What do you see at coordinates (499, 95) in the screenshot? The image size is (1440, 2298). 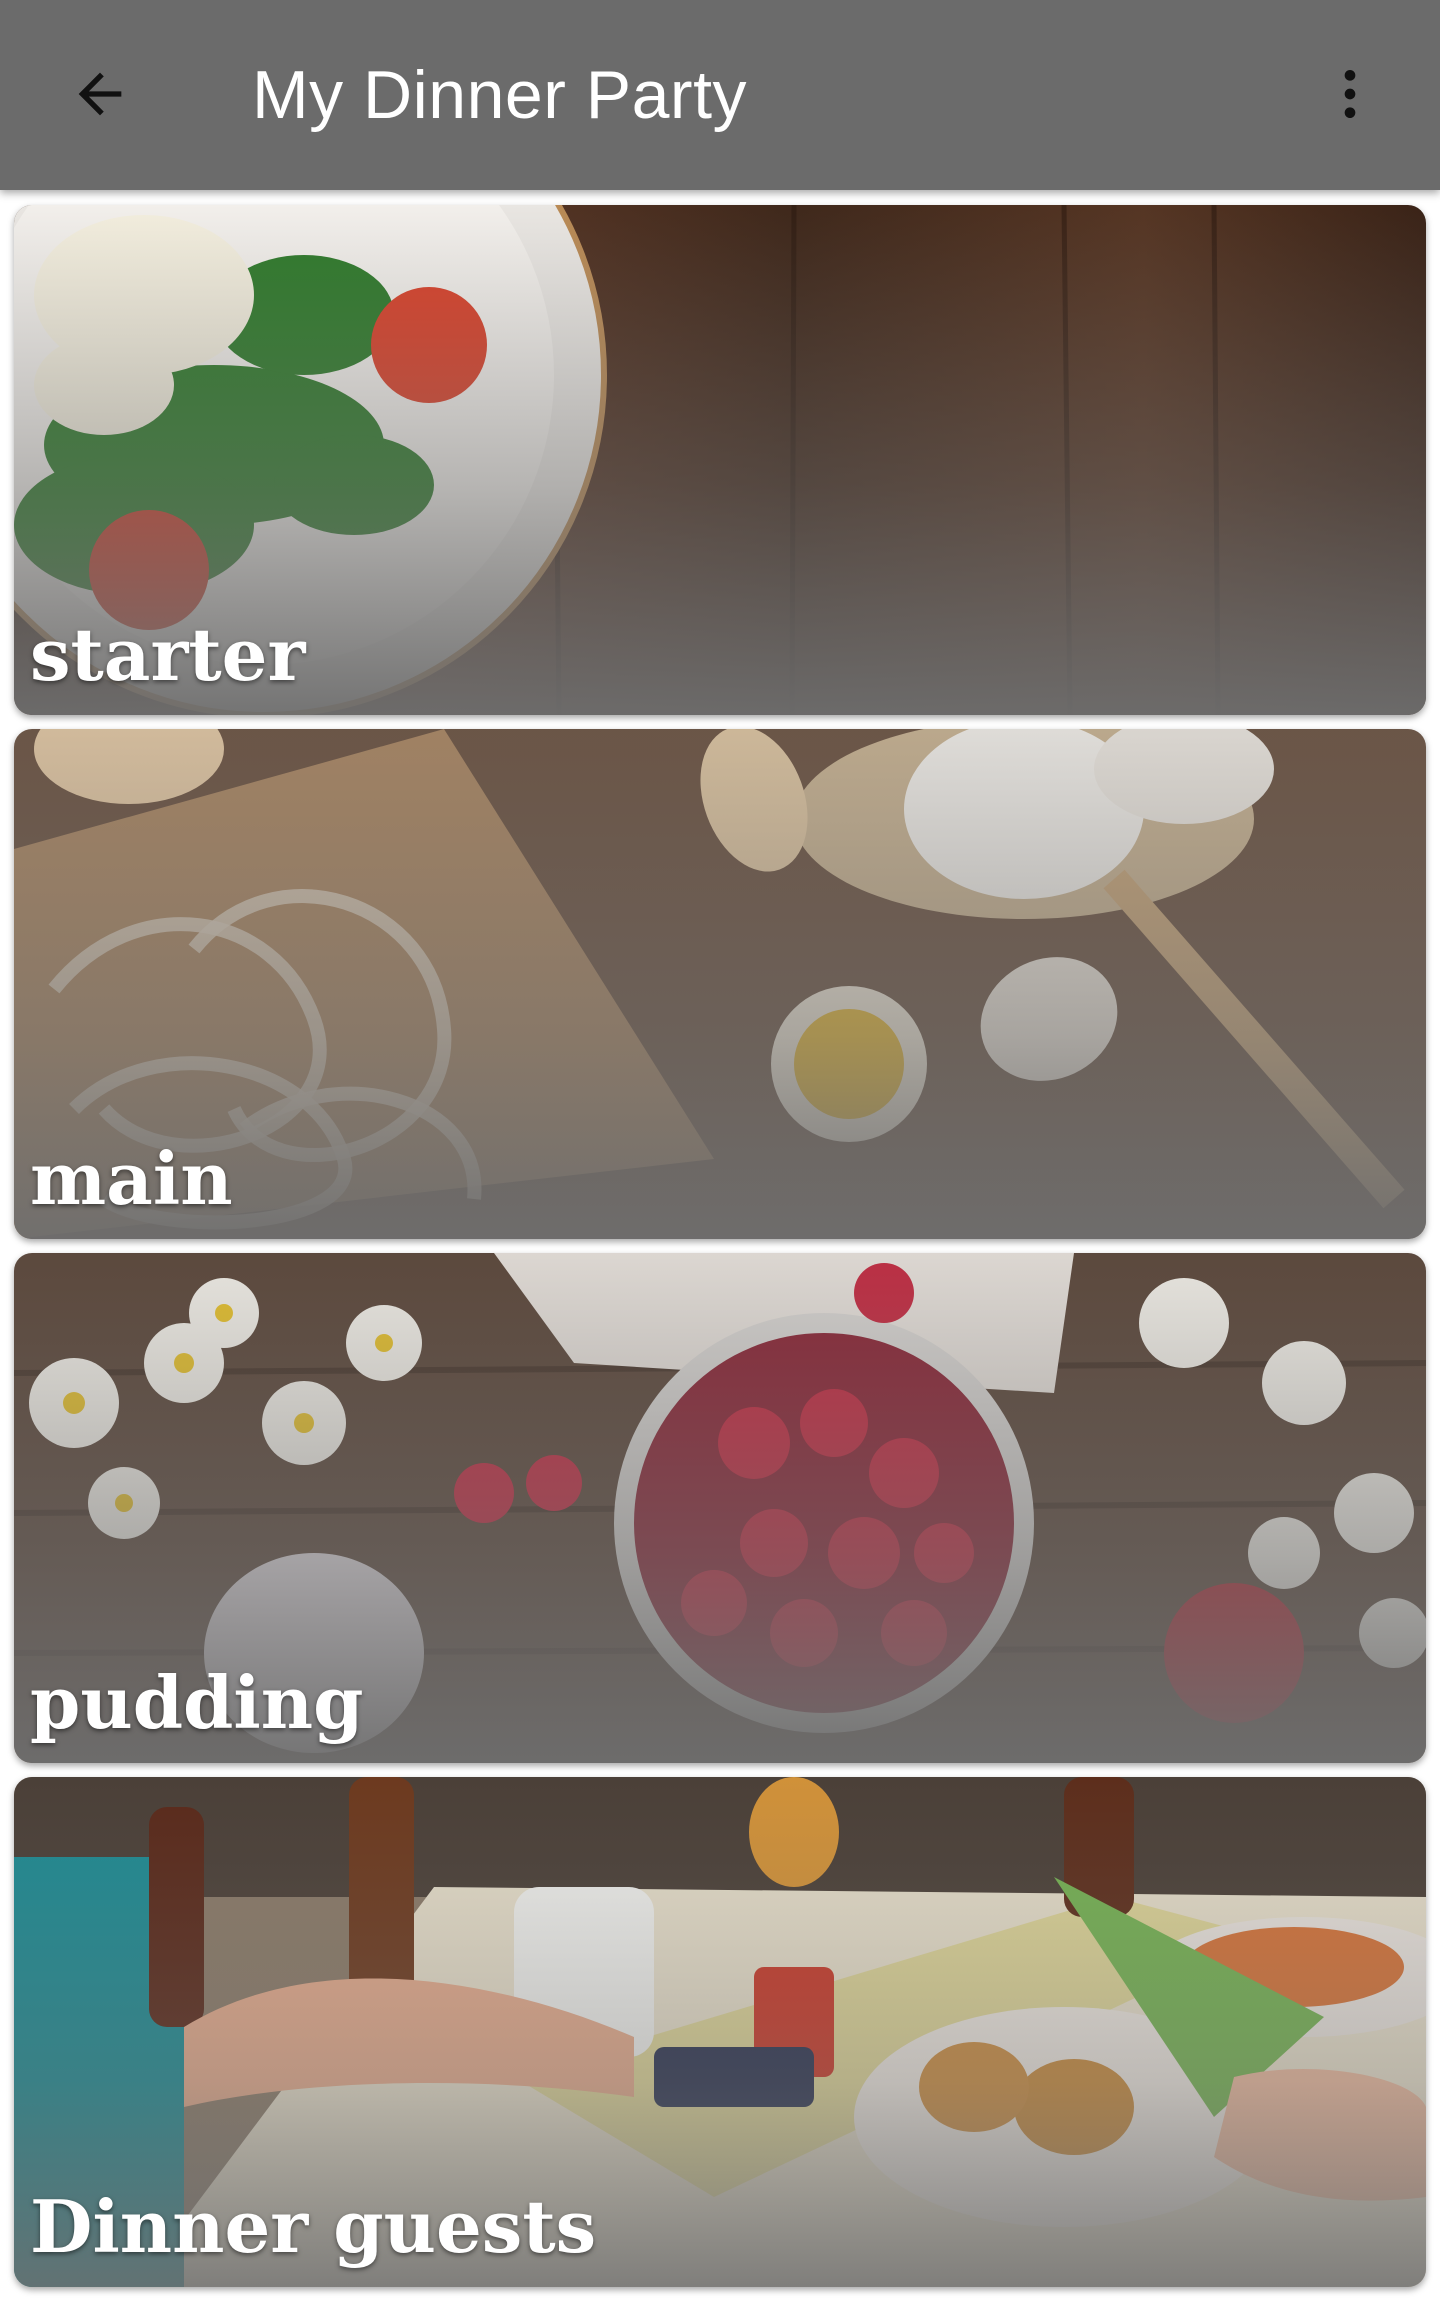 I see `page-title: My Dinner Party` at bounding box center [499, 95].